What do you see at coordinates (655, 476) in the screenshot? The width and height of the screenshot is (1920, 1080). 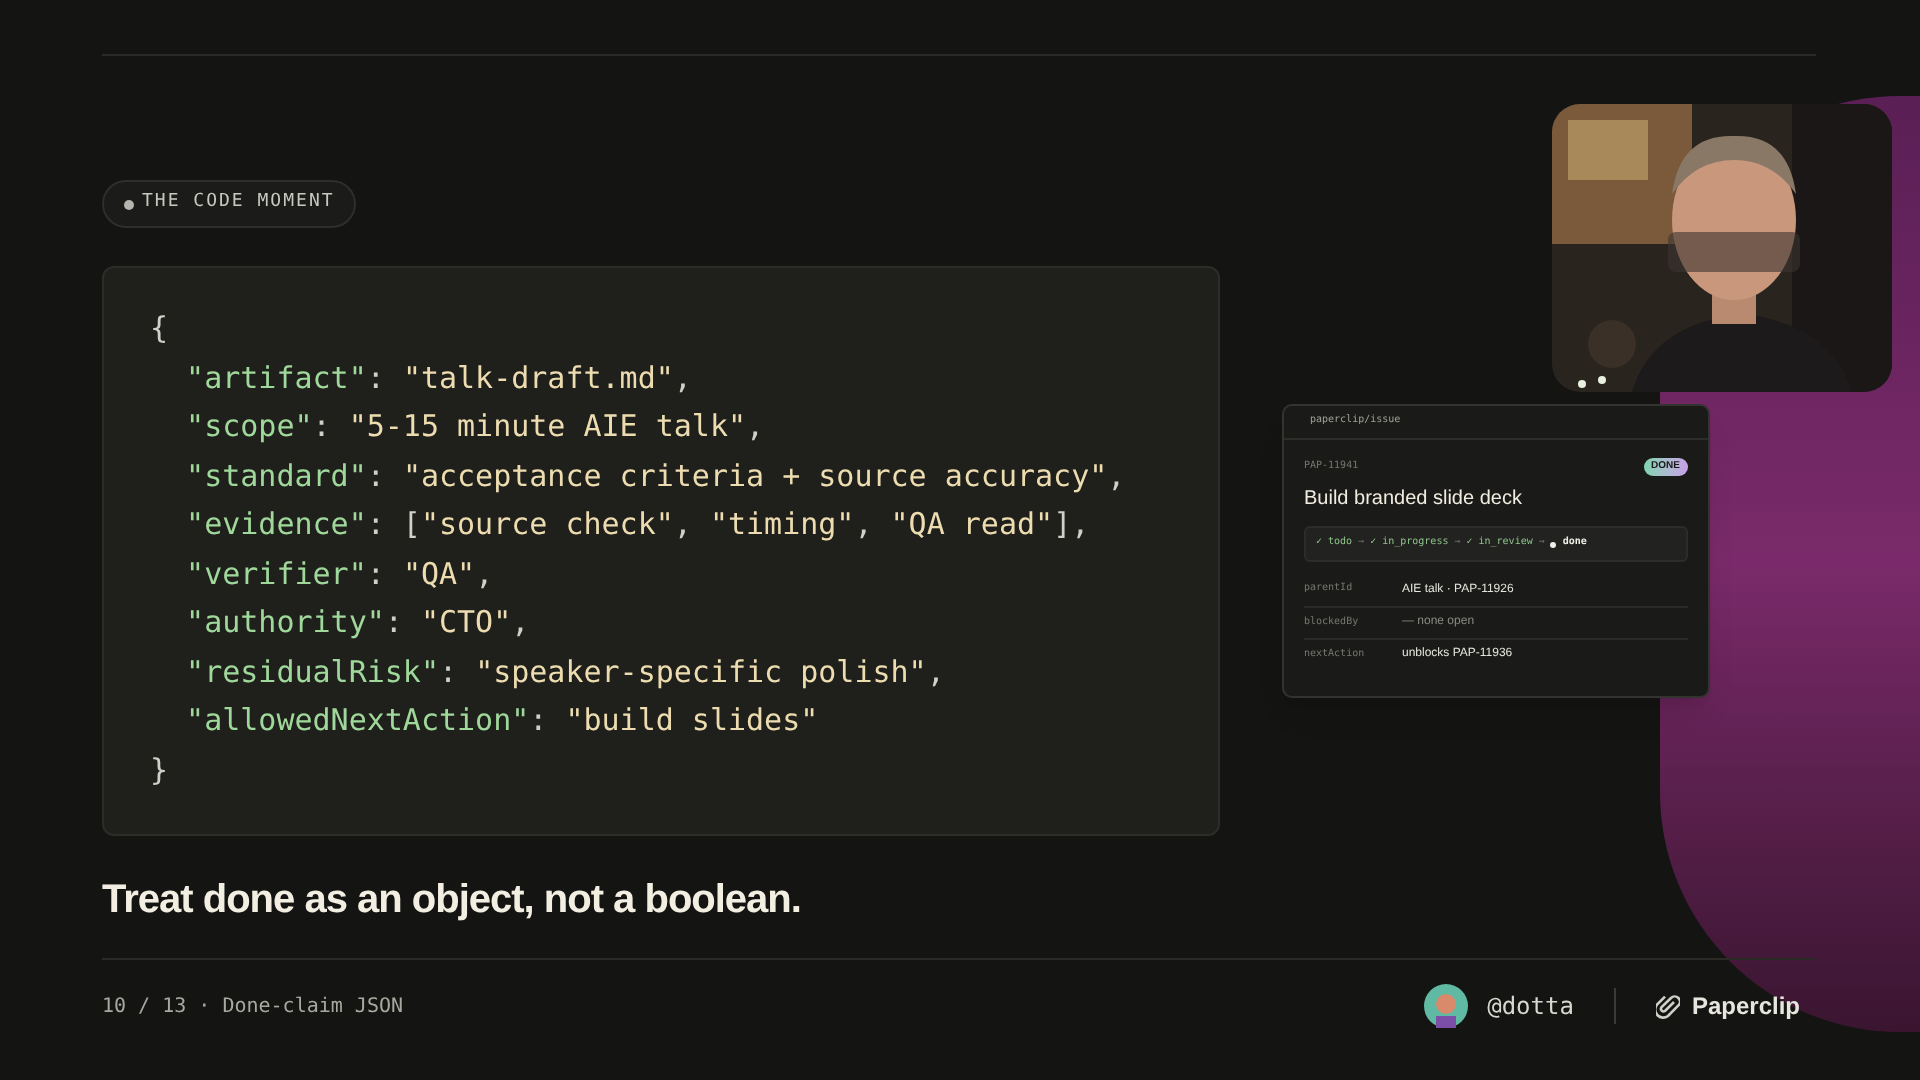 I see `code-line: "standard": "acceptance criteria + source accuracy",` at bounding box center [655, 476].